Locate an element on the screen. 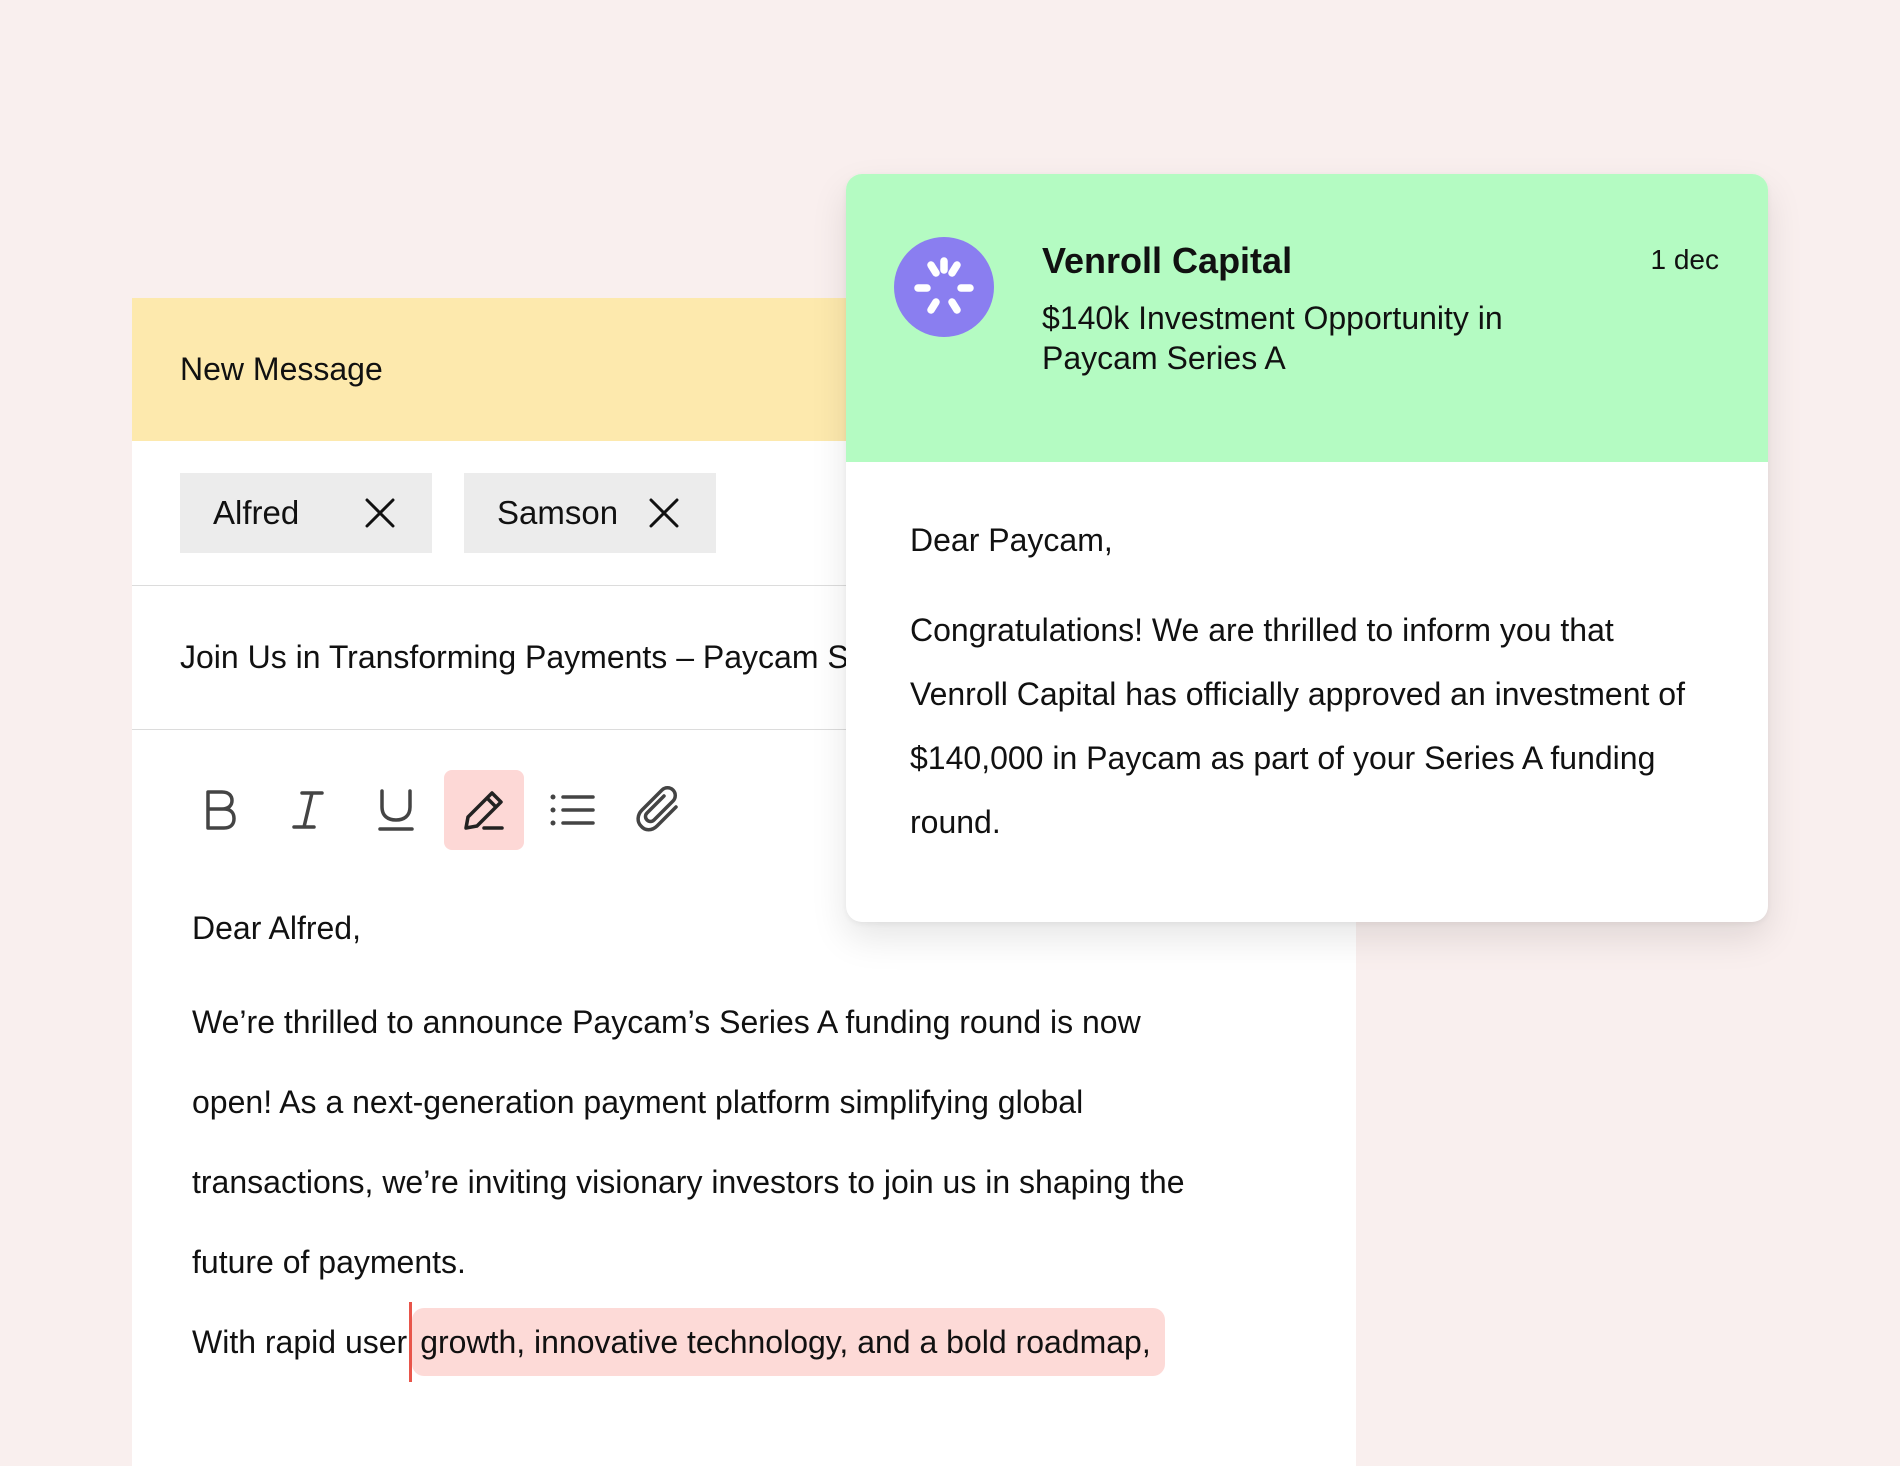 The image size is (1900, 1466). recipient-name: Samson is located at coordinates (558, 512).